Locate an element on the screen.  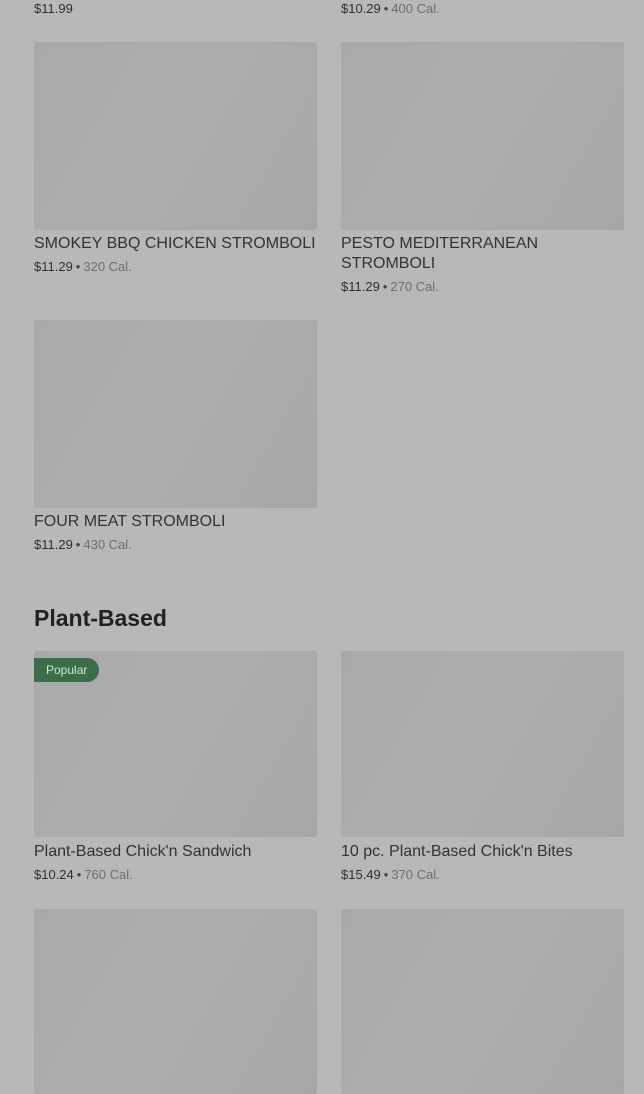
menu-item-price: $10.24 • 760 Cal. is located at coordinates (83, 874).